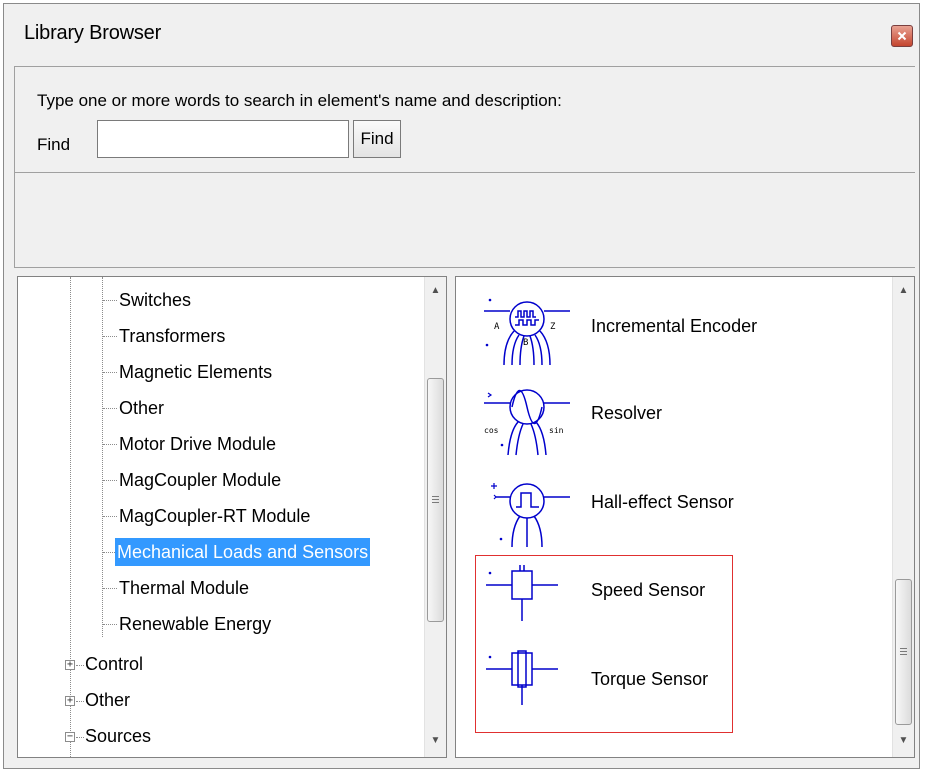  Describe the element at coordinates (497, 327) in the screenshot. I see `svg-text: A` at that location.